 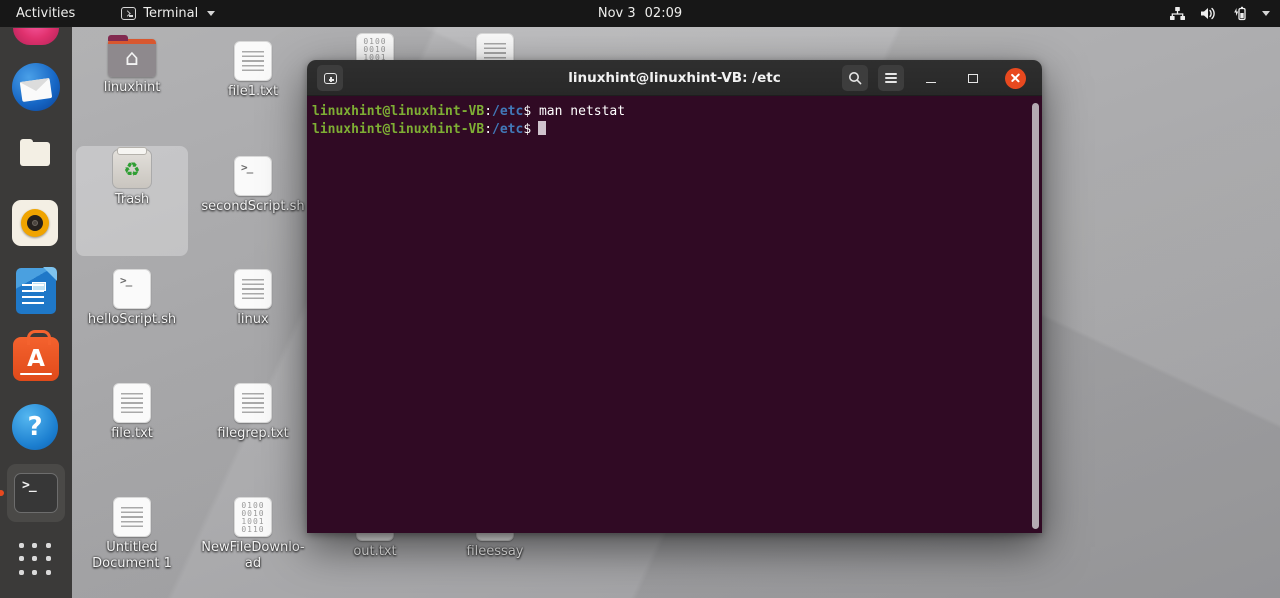 I want to click on minimize-icon, so click(x=931, y=82).